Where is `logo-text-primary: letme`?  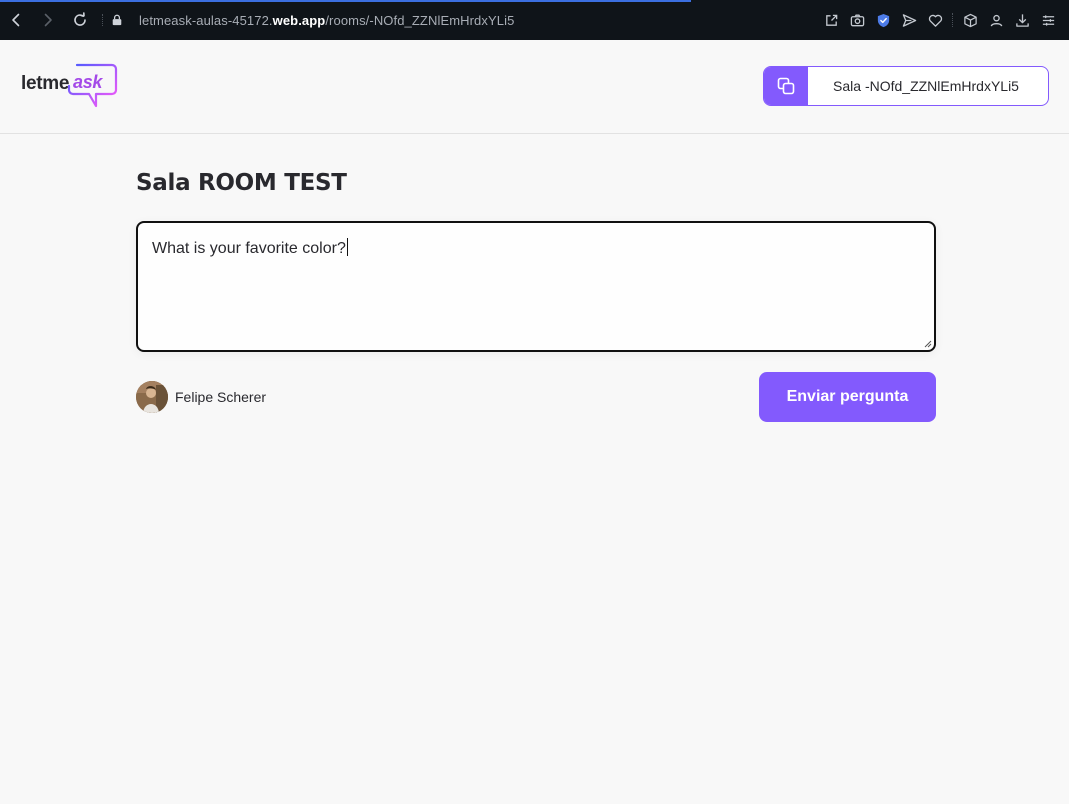 logo-text-primary: letme is located at coordinates (45, 83).